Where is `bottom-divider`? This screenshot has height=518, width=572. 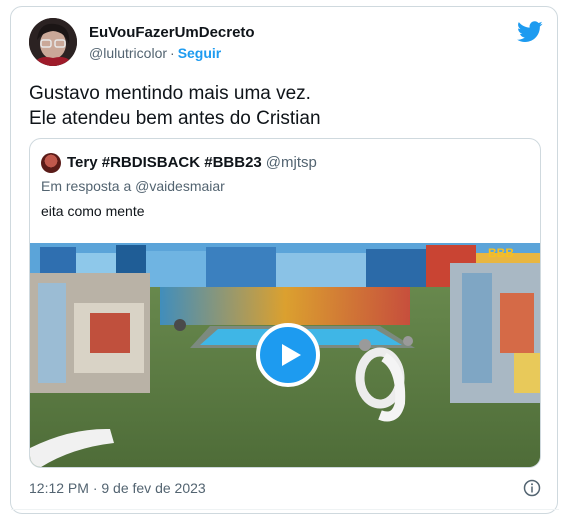
bottom-divider is located at coordinates (285, 509).